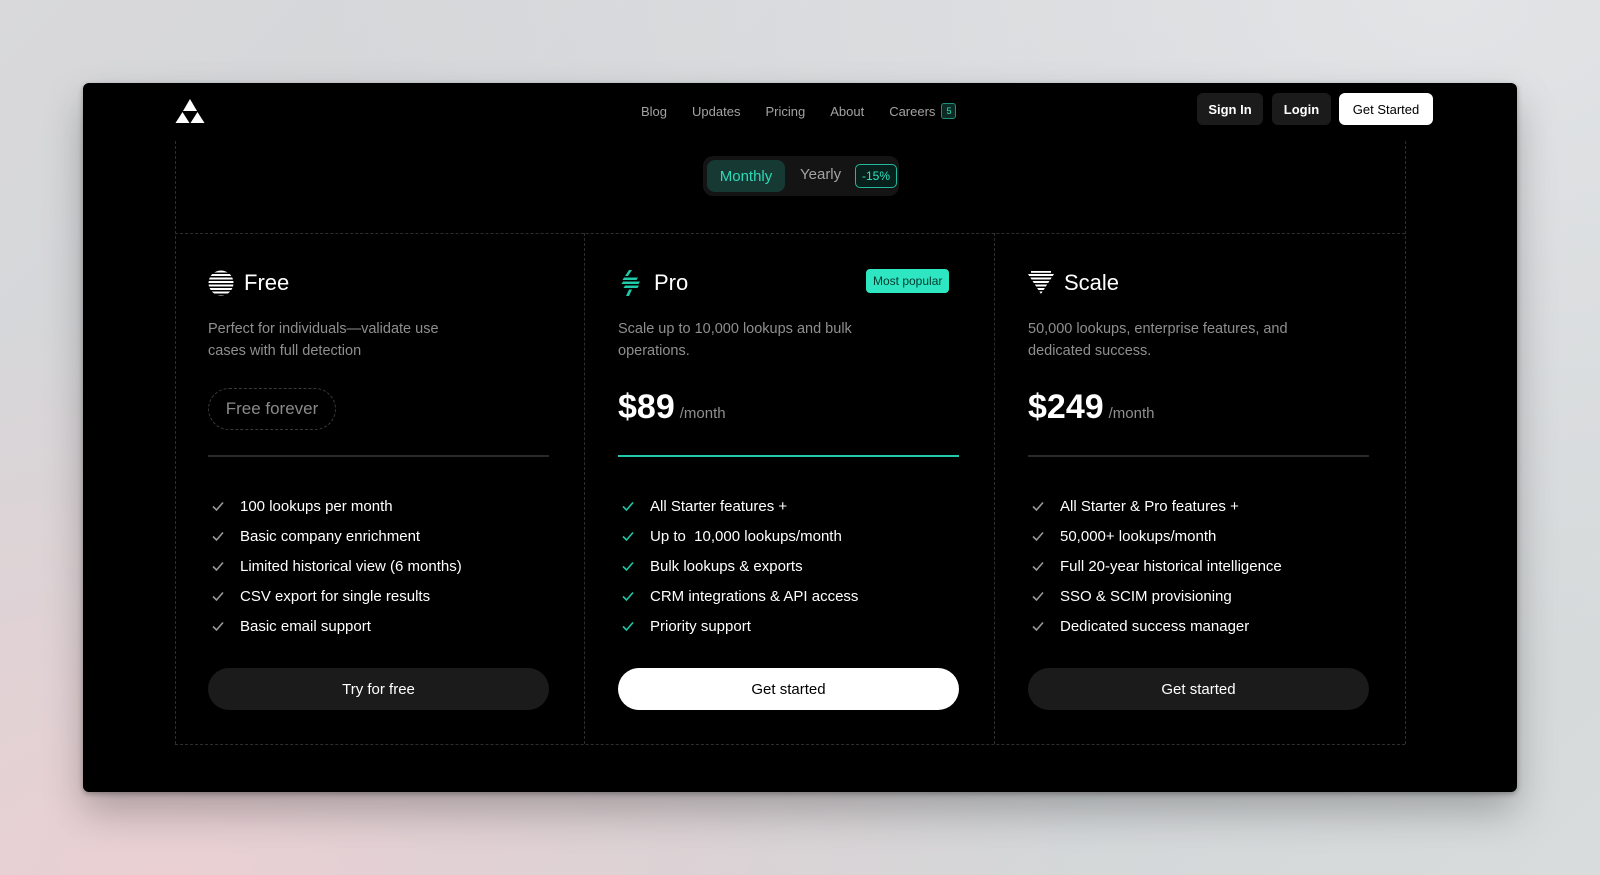 The width and height of the screenshot is (1600, 875). Describe the element at coordinates (221, 283) in the screenshot. I see `striped-circle-icon` at that location.